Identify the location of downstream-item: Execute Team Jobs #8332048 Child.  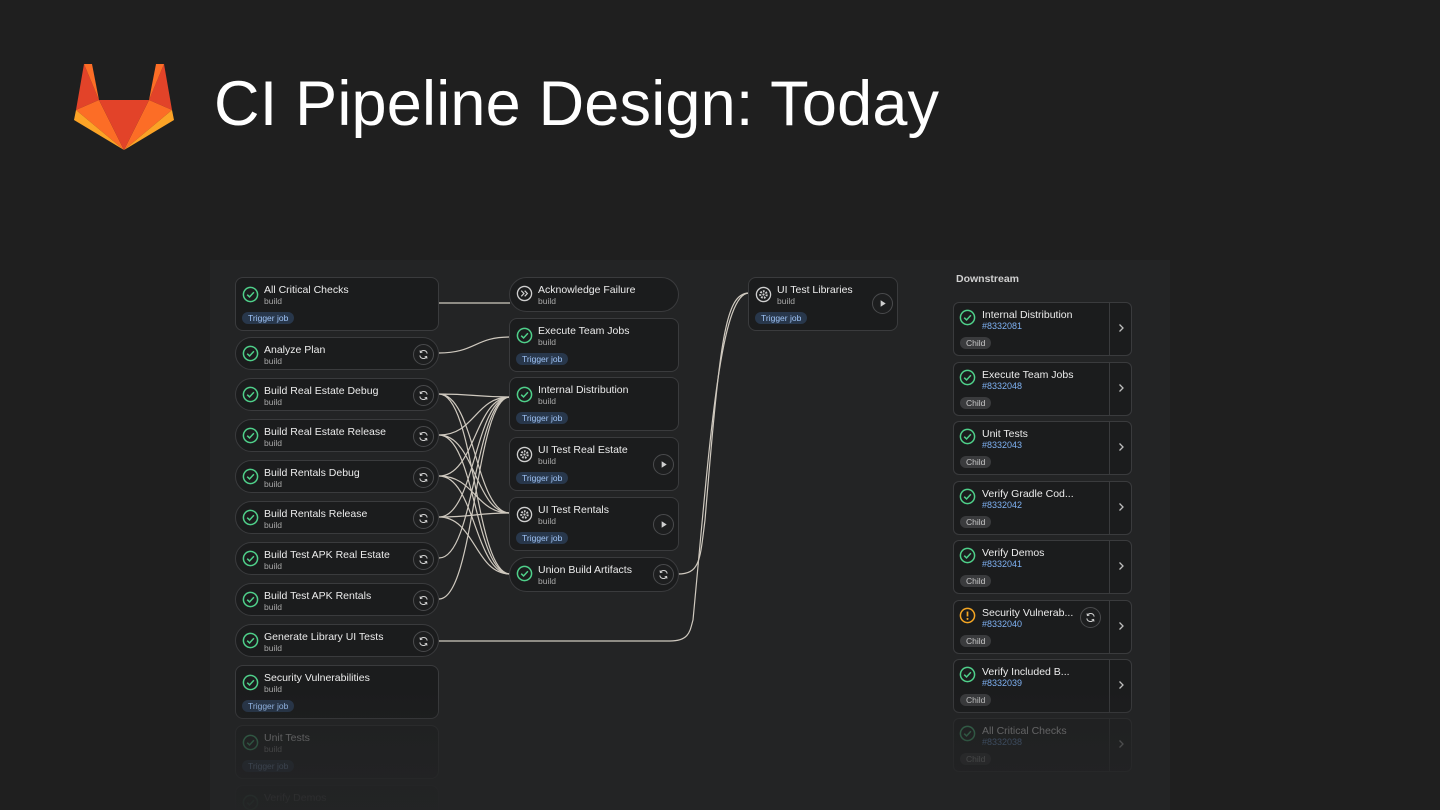
(1042, 389).